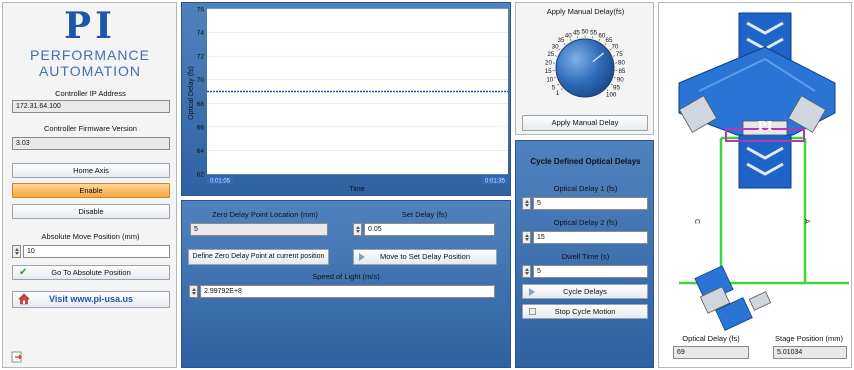 The image size is (854, 370). I want to click on zero-delay-label: Zero Delay Point Location (mm), so click(265, 214).